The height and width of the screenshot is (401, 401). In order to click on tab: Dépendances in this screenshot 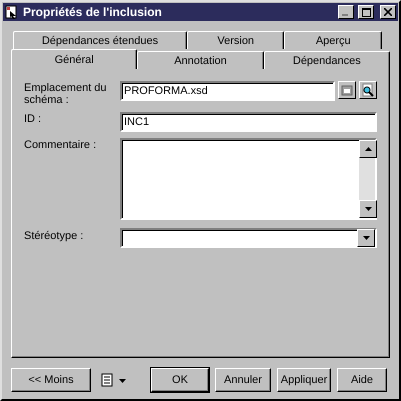, I will do `click(327, 60)`.